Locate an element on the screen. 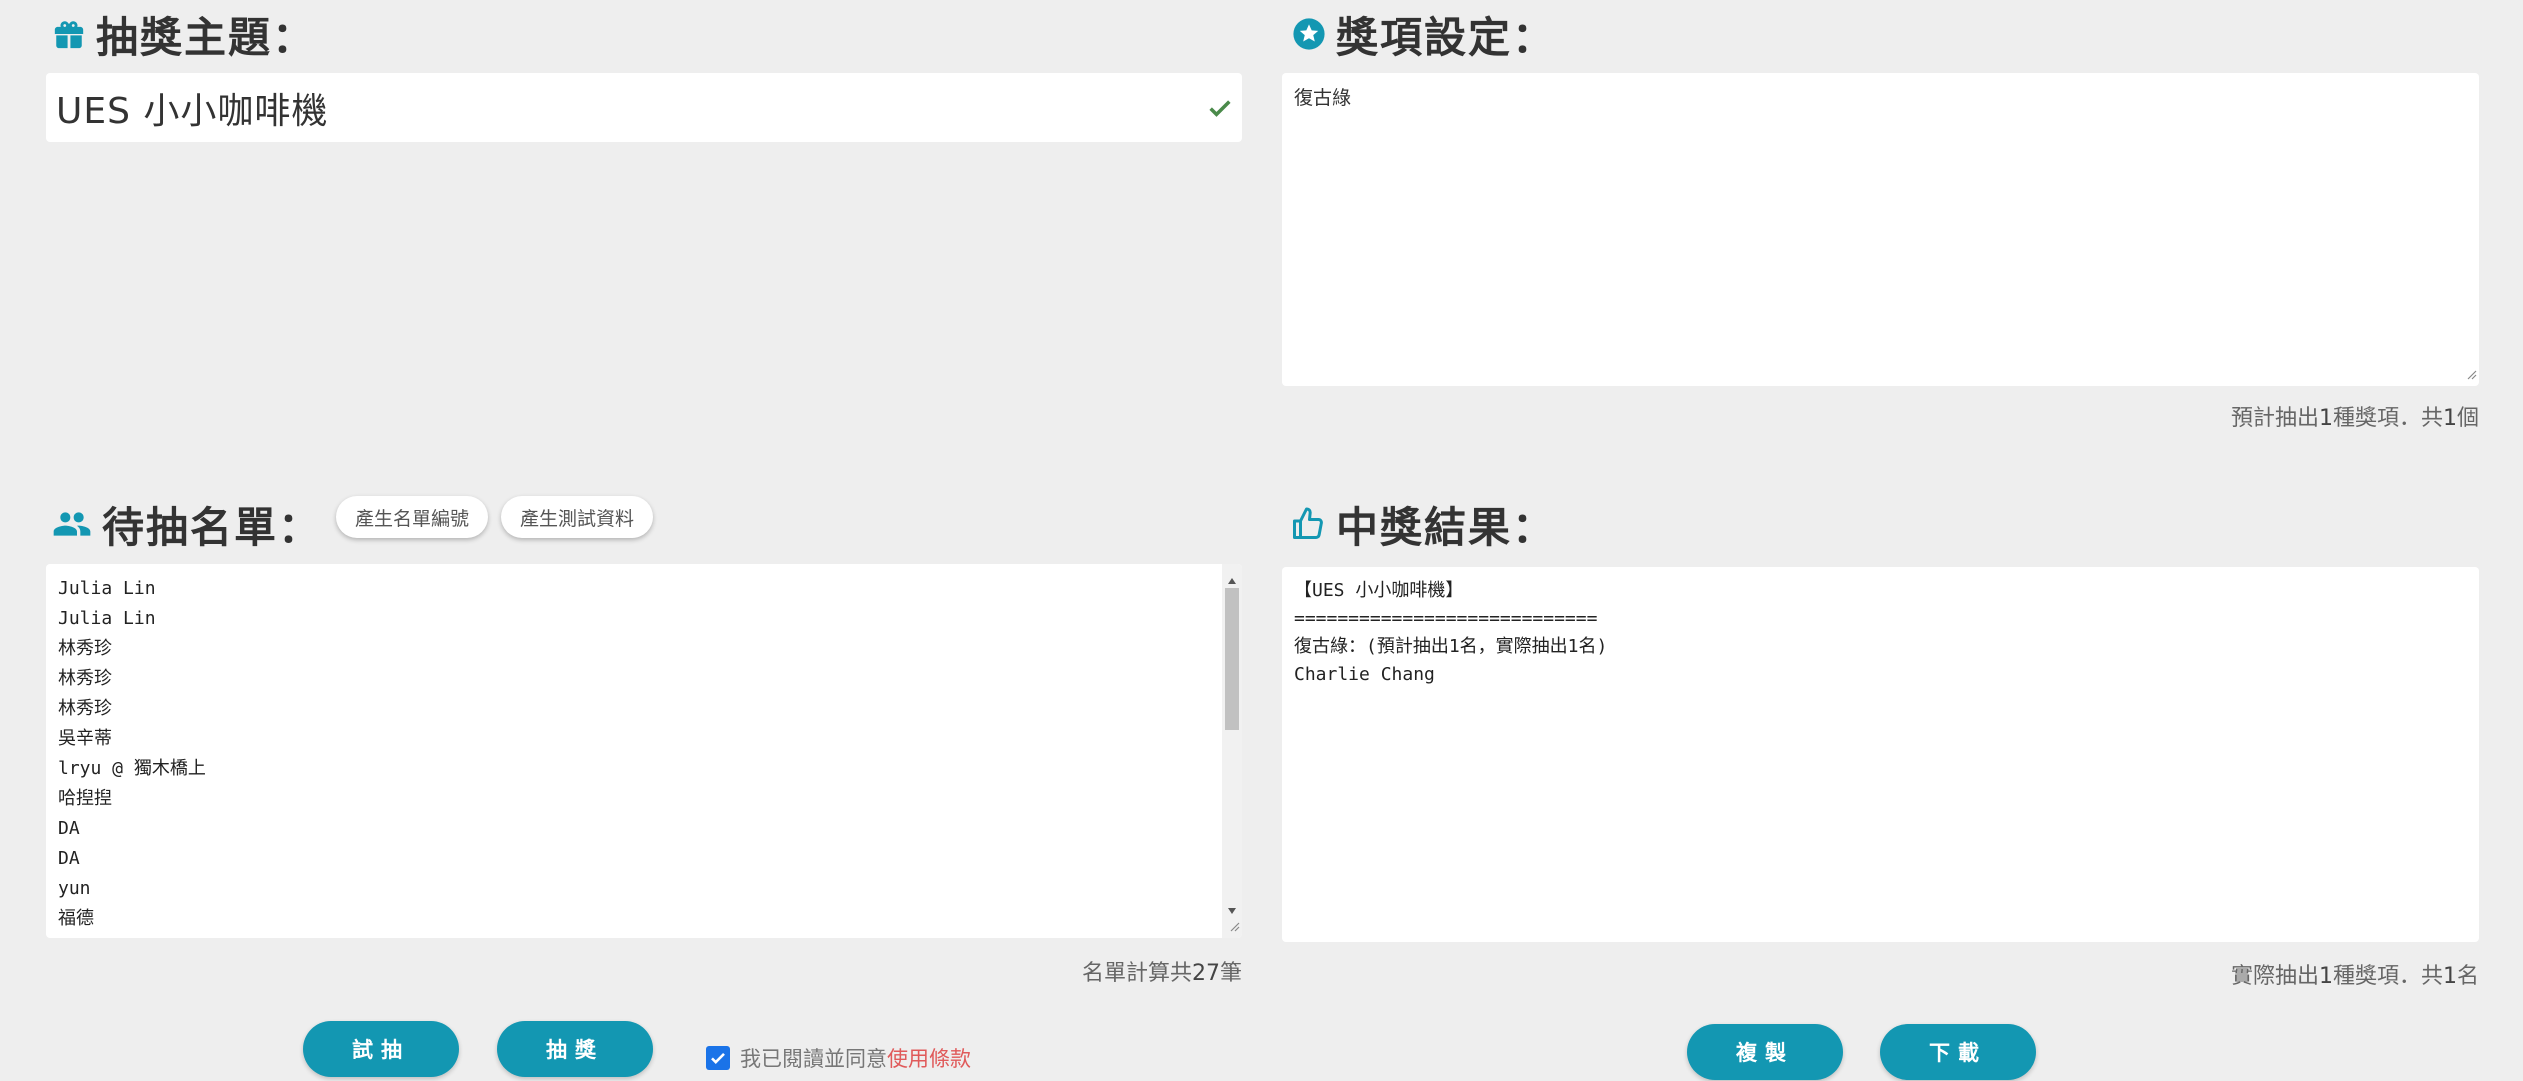  results-summary-count: 1 is located at coordinates (2449, 976).